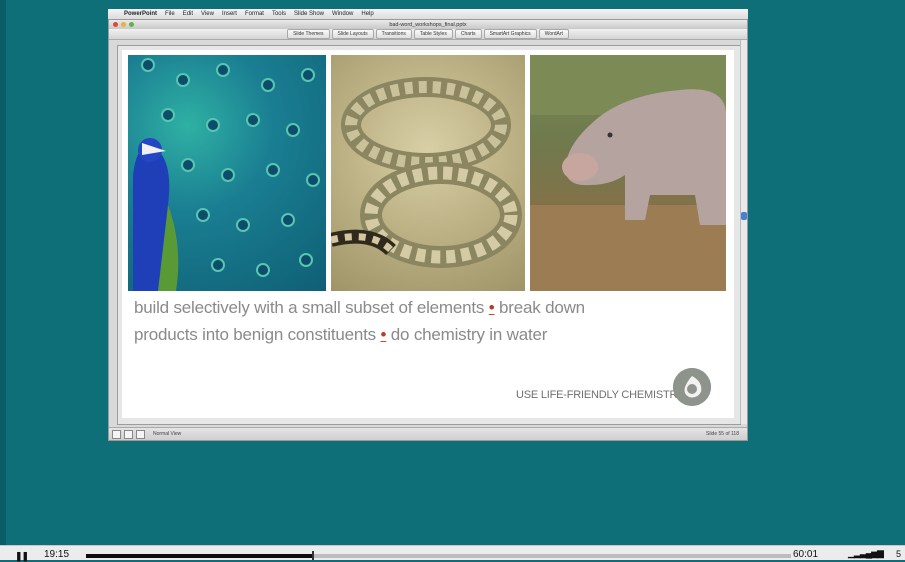 Image resolution: width=905 pixels, height=562 pixels. What do you see at coordinates (692, 387) in the screenshot?
I see `biomimicry-logo-icon` at bounding box center [692, 387].